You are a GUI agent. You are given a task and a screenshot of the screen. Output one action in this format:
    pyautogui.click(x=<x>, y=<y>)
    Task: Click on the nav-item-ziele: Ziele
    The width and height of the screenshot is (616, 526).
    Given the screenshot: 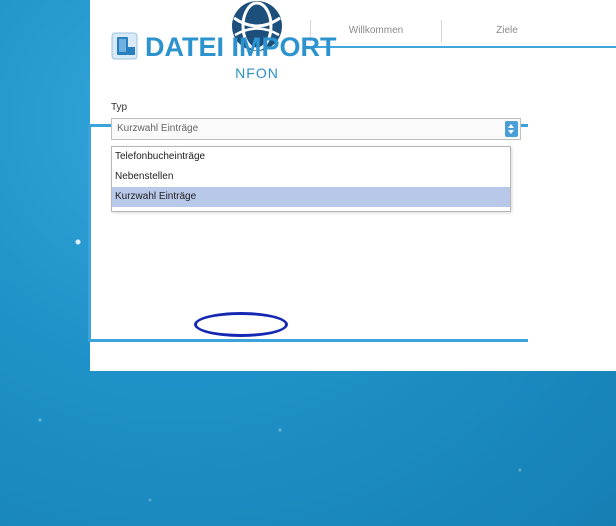 What is the action you would take?
    pyautogui.click(x=507, y=31)
    